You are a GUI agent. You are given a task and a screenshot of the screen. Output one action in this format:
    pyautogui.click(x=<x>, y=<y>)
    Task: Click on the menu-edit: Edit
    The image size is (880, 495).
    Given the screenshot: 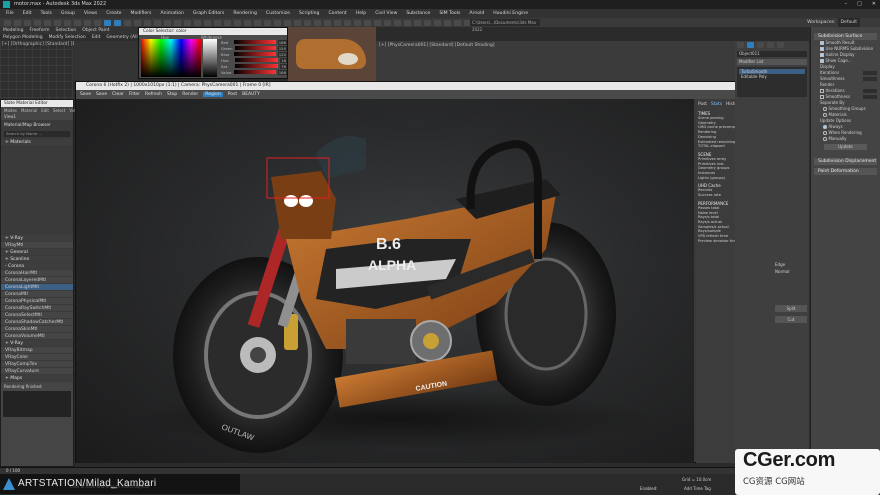 What is the action you would take?
    pyautogui.click(x=27, y=13)
    